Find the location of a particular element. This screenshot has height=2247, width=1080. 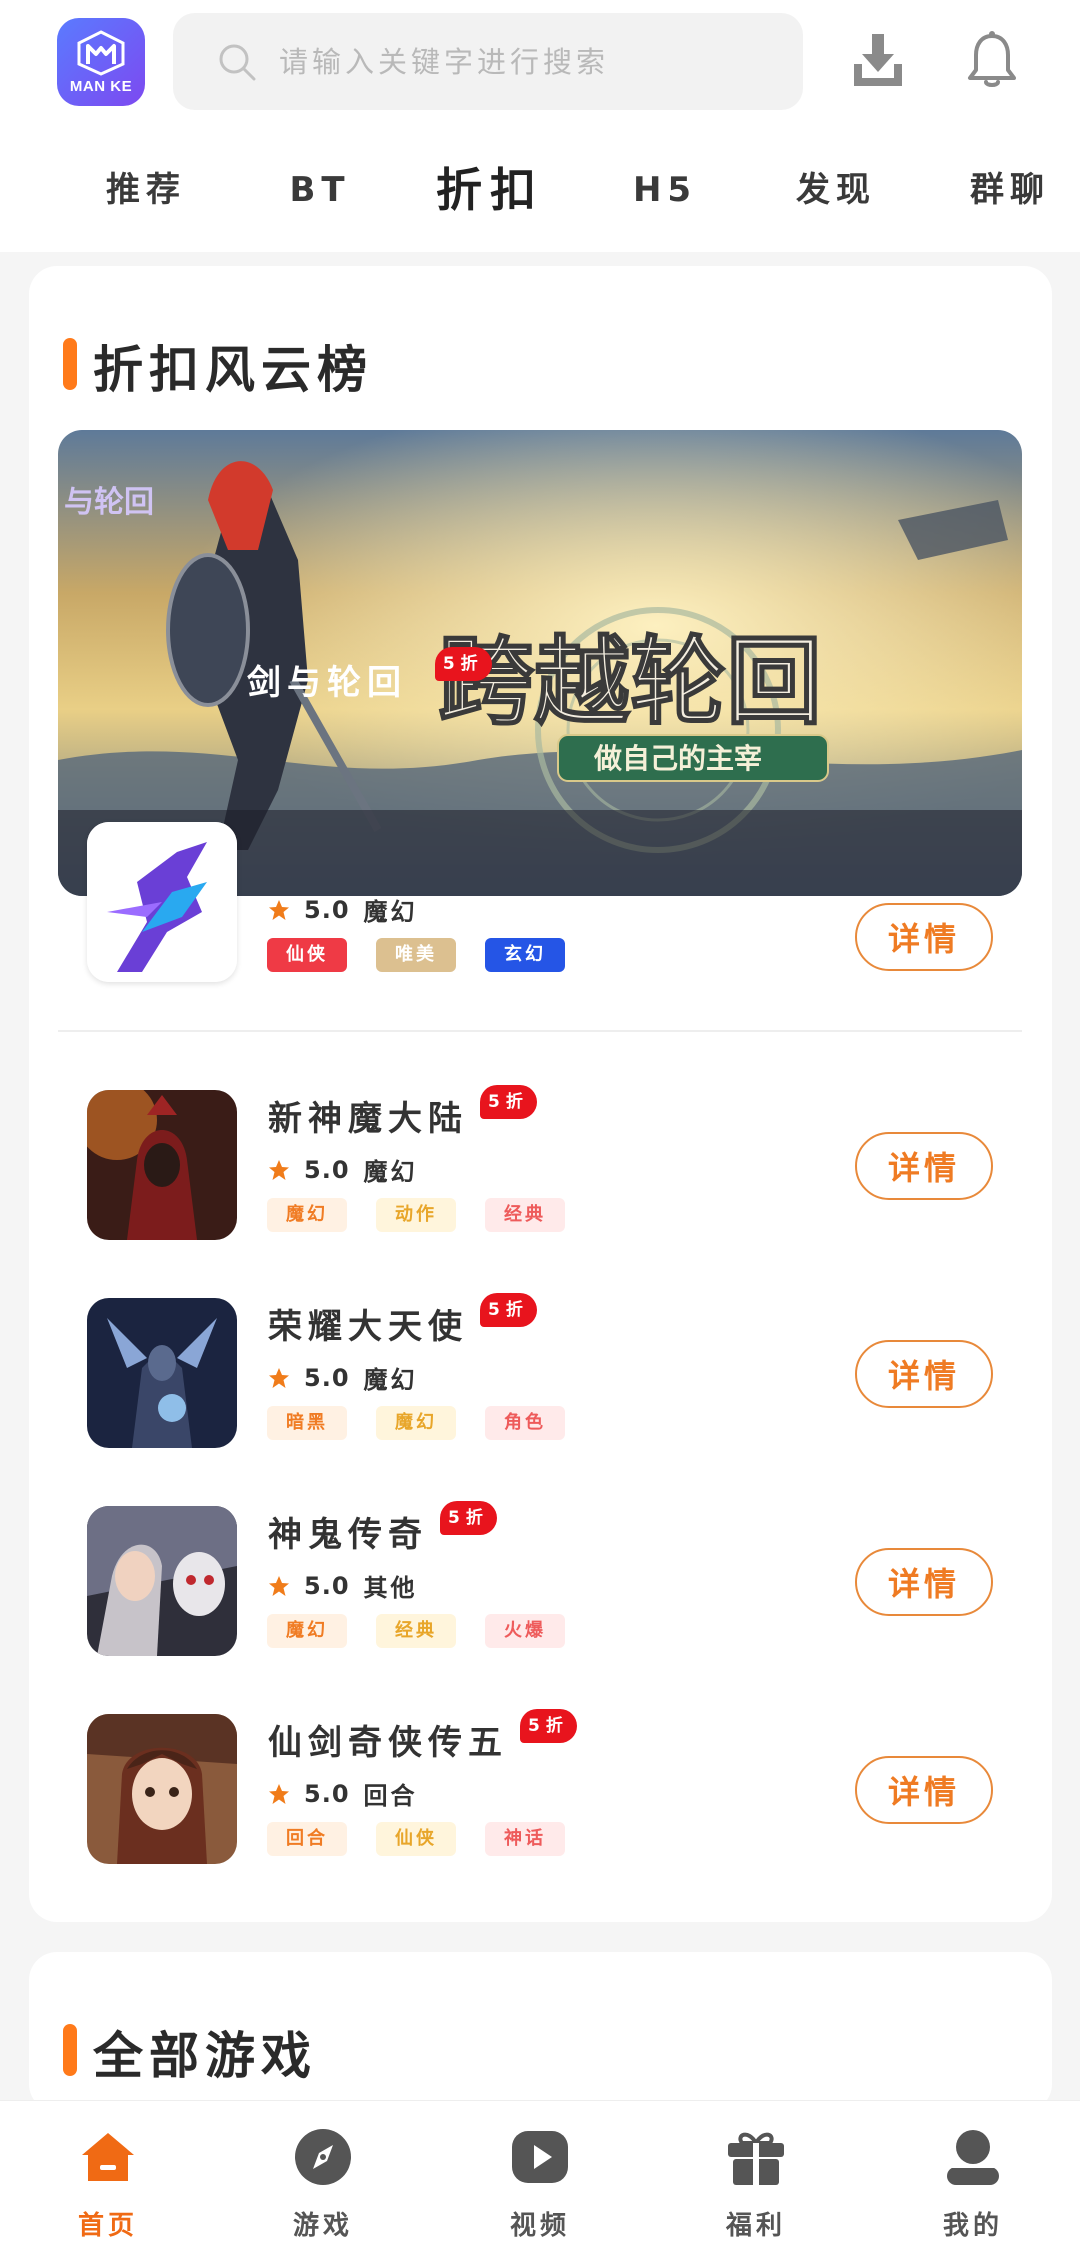

search-bar is located at coordinates (488, 61).